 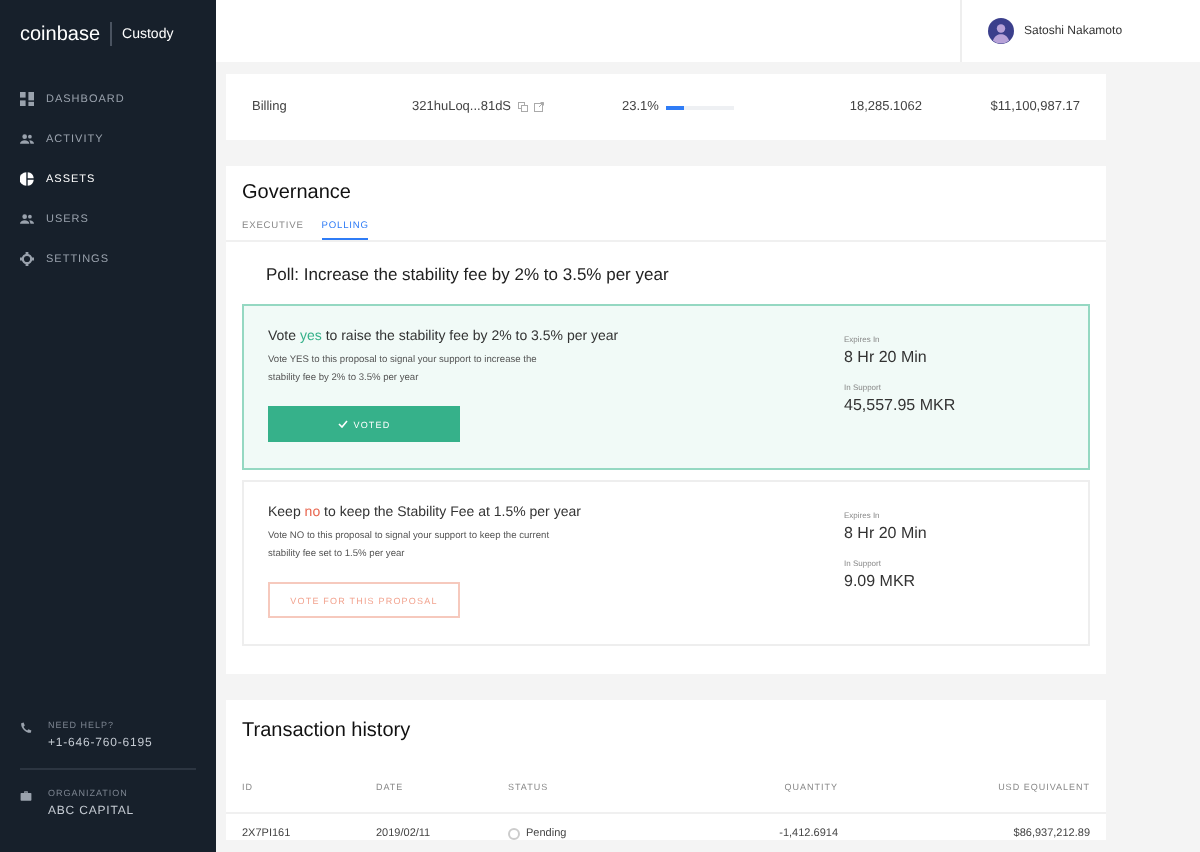 What do you see at coordinates (27, 259) in the screenshot?
I see `settings-icon` at bounding box center [27, 259].